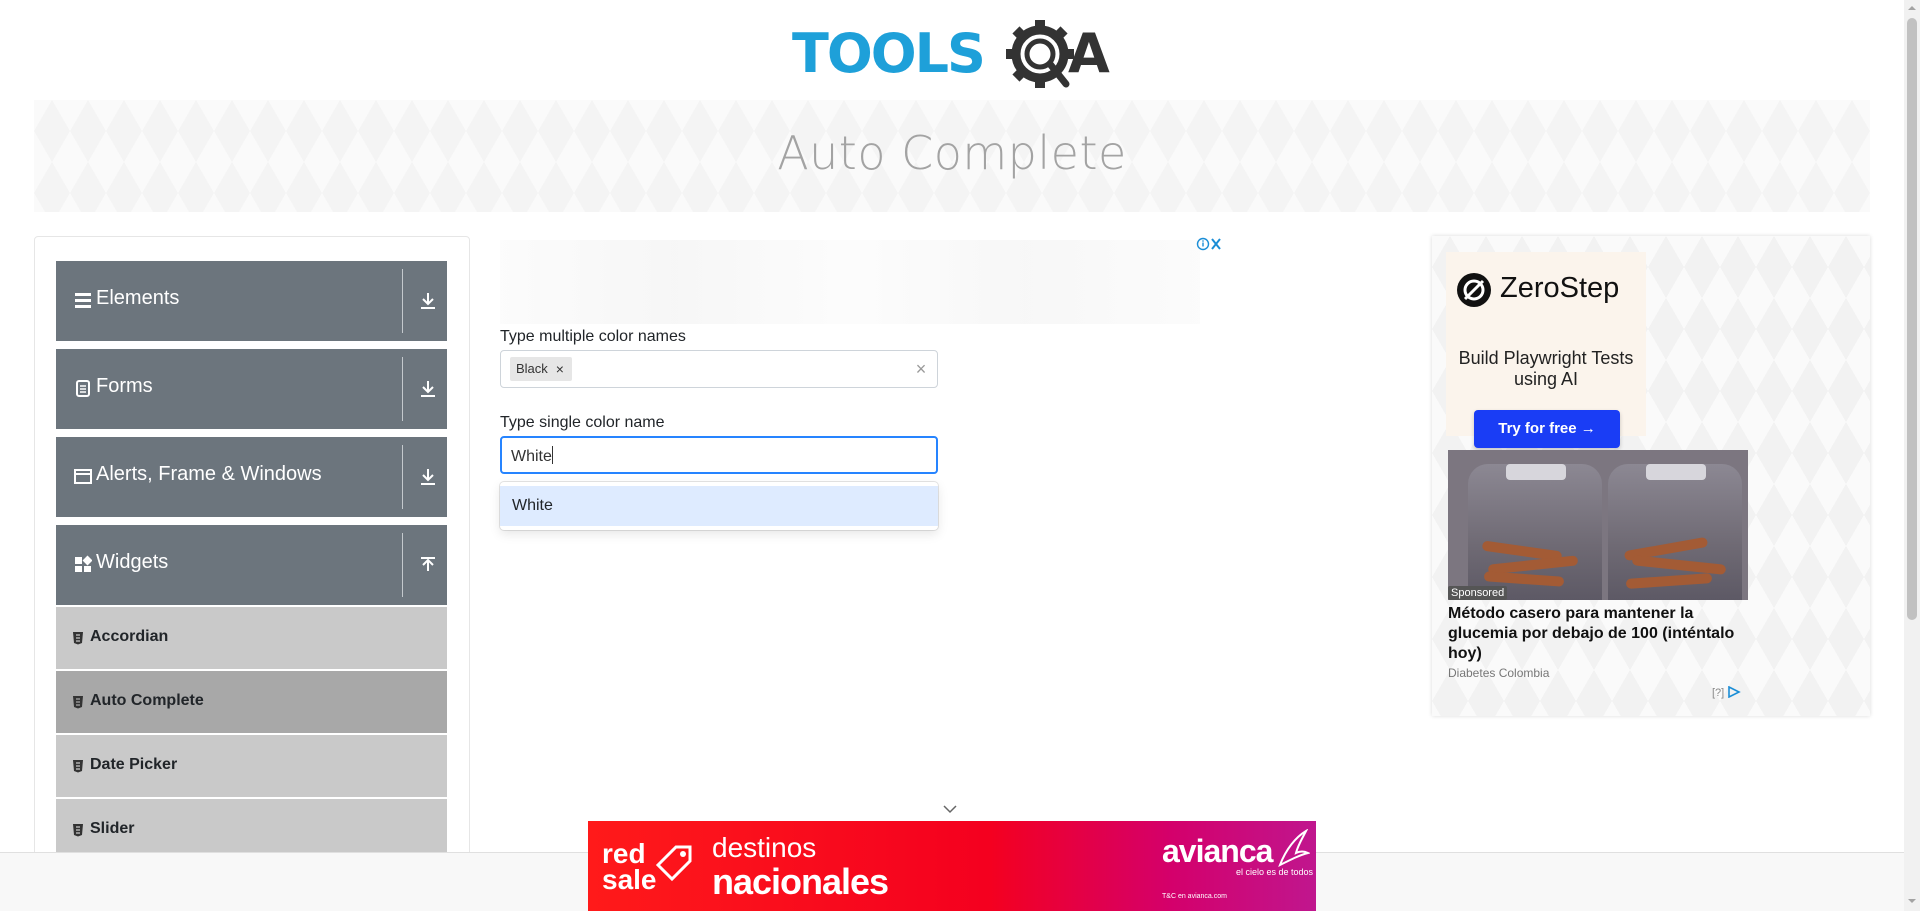 This screenshot has width=1920, height=911. What do you see at coordinates (950, 809) in the screenshot?
I see `chevron-down-icon` at bounding box center [950, 809].